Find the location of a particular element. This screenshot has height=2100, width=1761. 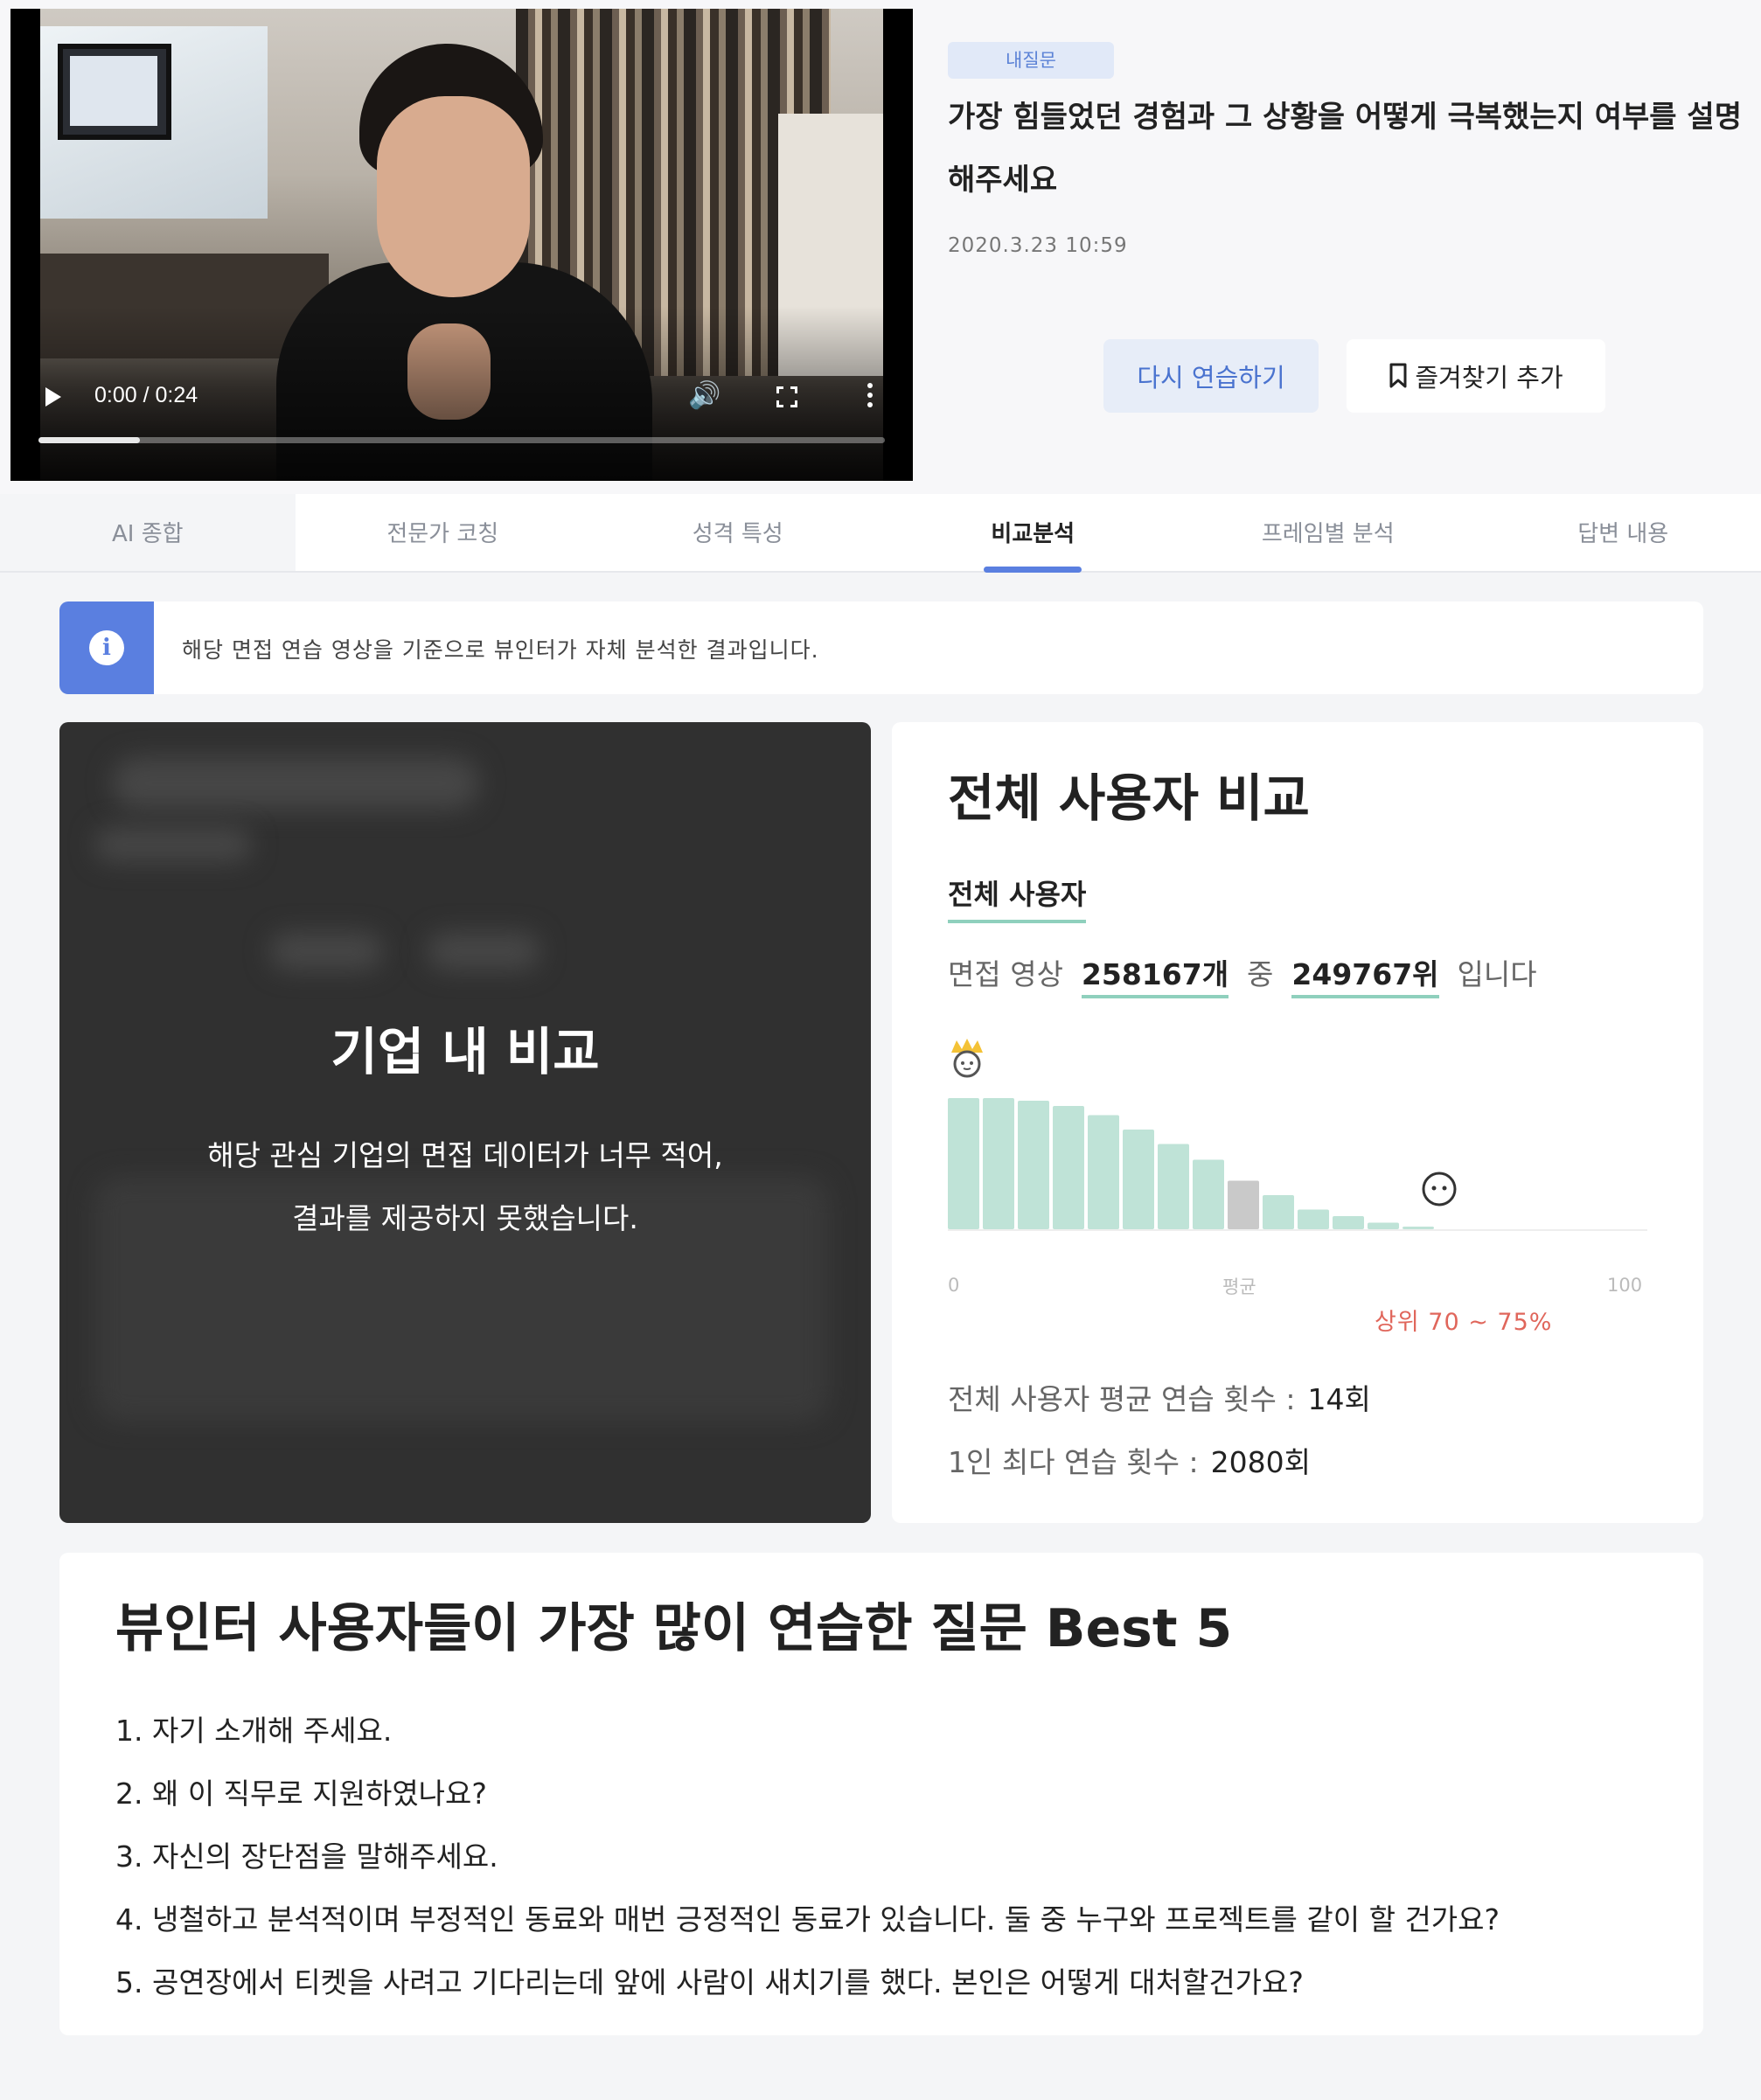

tab-comparison: 비교분석 is located at coordinates (1033, 533).